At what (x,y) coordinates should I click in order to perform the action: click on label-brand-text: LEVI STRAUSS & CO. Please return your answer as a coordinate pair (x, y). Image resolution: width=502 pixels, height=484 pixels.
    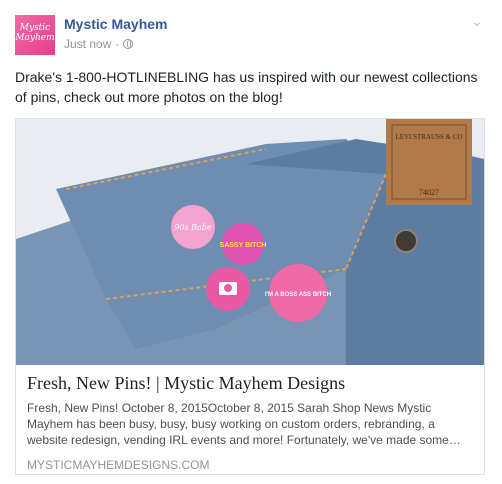
    Looking at the image, I should click on (428, 137).